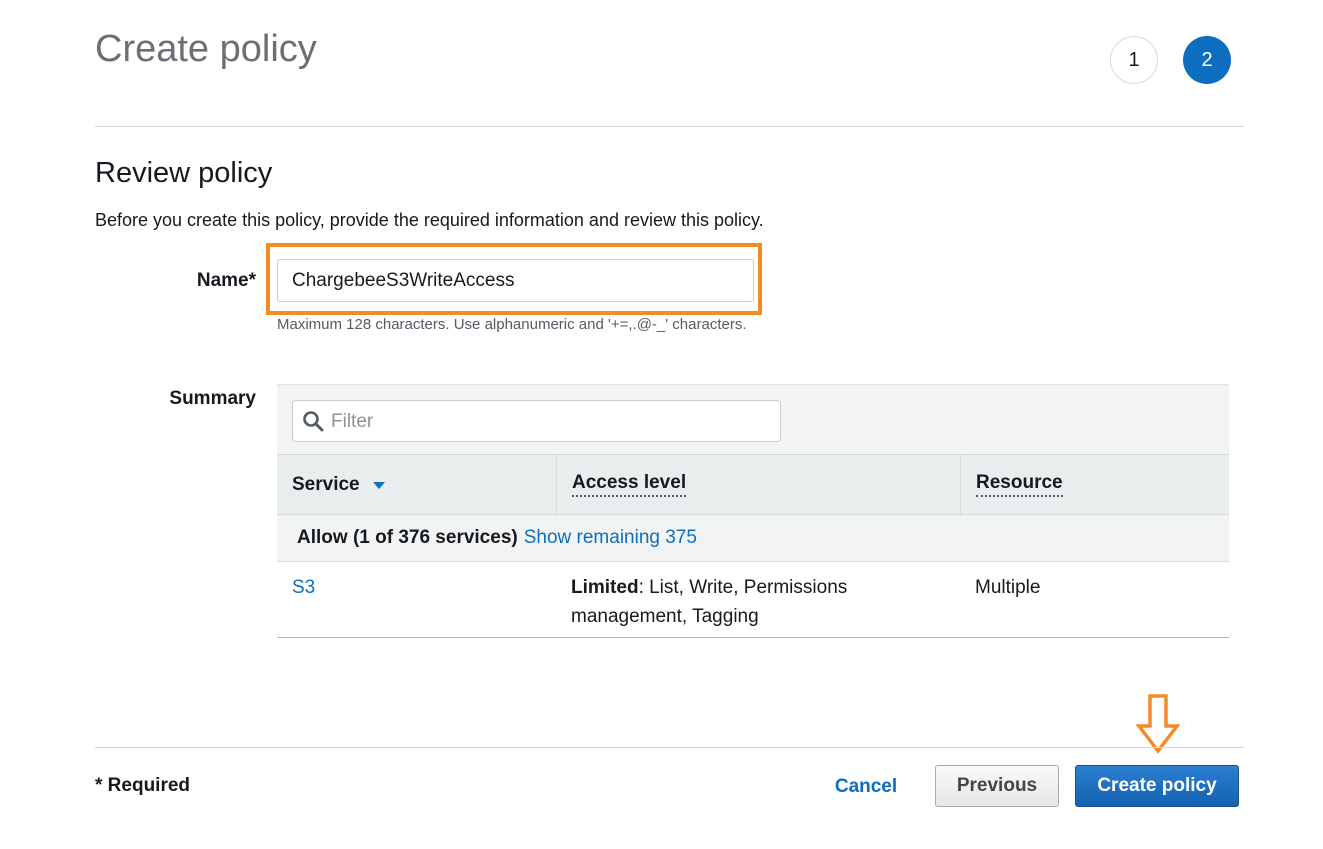 The width and height of the screenshot is (1323, 849). I want to click on header-divider, so click(669, 126).